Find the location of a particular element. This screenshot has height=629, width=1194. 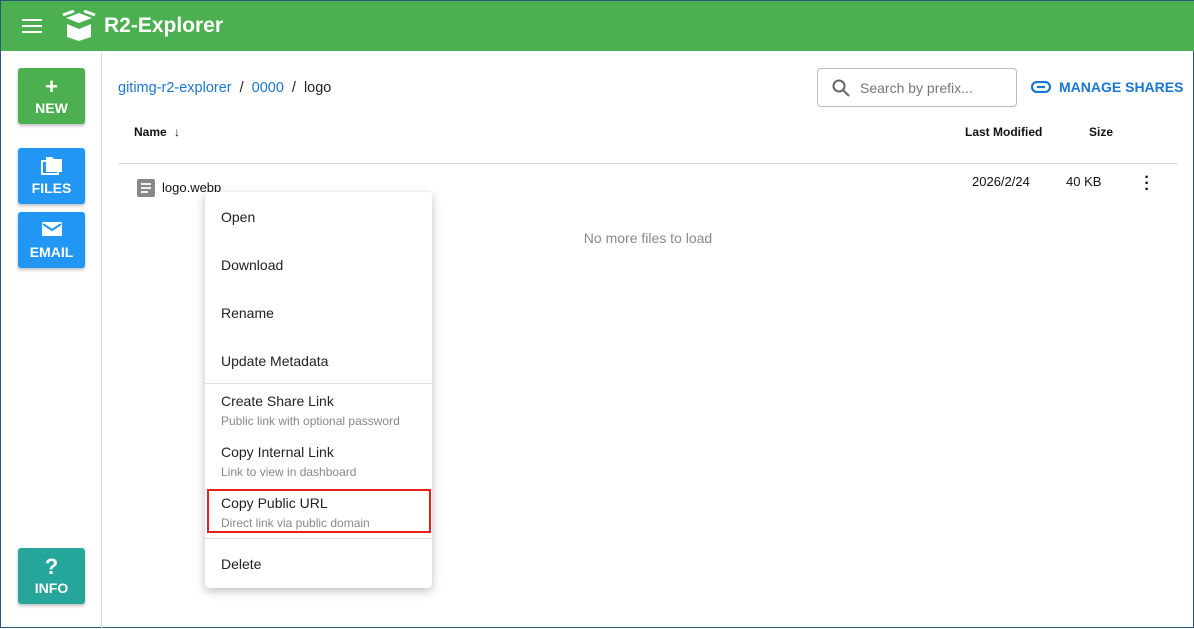

description: Public link with optional password is located at coordinates (310, 421).